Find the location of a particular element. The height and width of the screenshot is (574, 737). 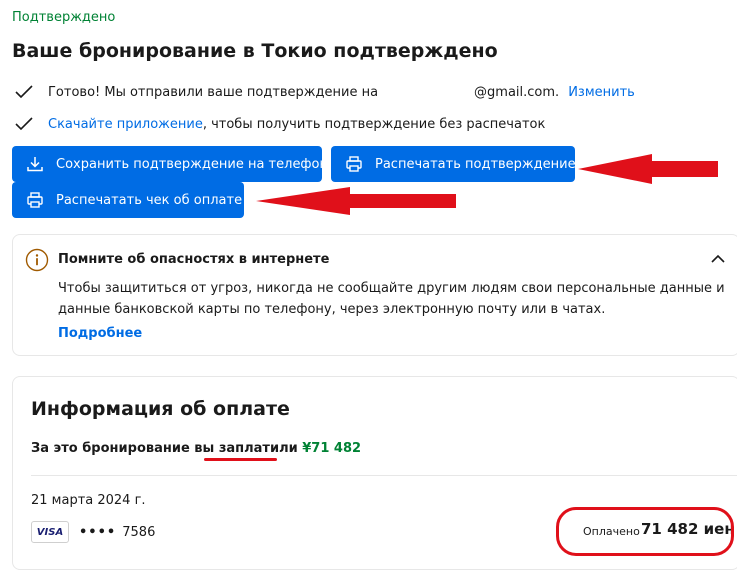

alert-title: Помните об опасностях в интернете is located at coordinates (194, 259).